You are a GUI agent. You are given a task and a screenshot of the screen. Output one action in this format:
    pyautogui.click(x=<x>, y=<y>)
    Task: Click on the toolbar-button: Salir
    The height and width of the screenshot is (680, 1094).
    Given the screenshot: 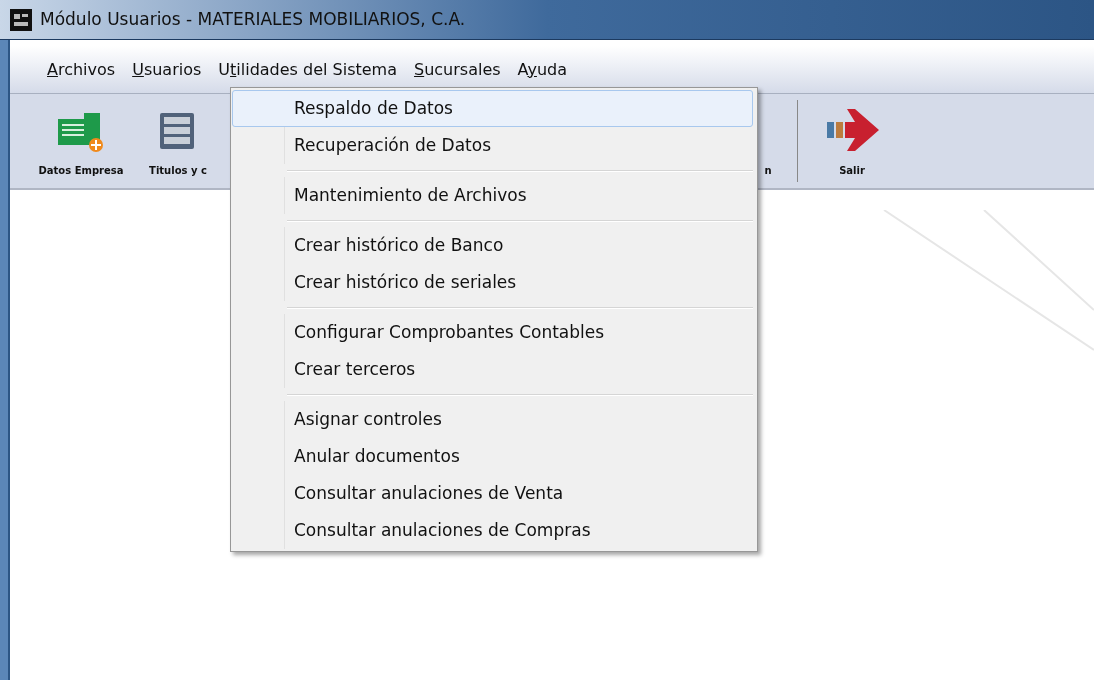 What is the action you would take?
    pyautogui.click(x=852, y=141)
    